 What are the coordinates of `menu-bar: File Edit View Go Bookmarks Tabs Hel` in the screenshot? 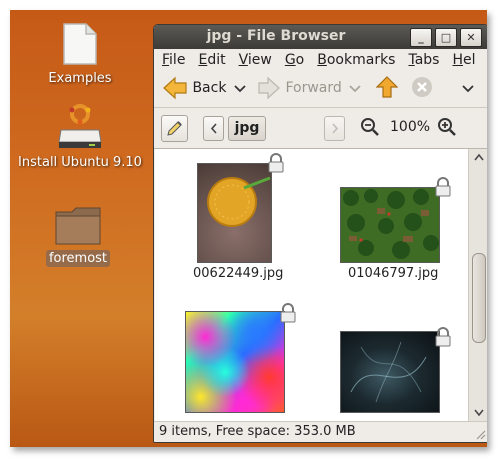 It's located at (320, 60).